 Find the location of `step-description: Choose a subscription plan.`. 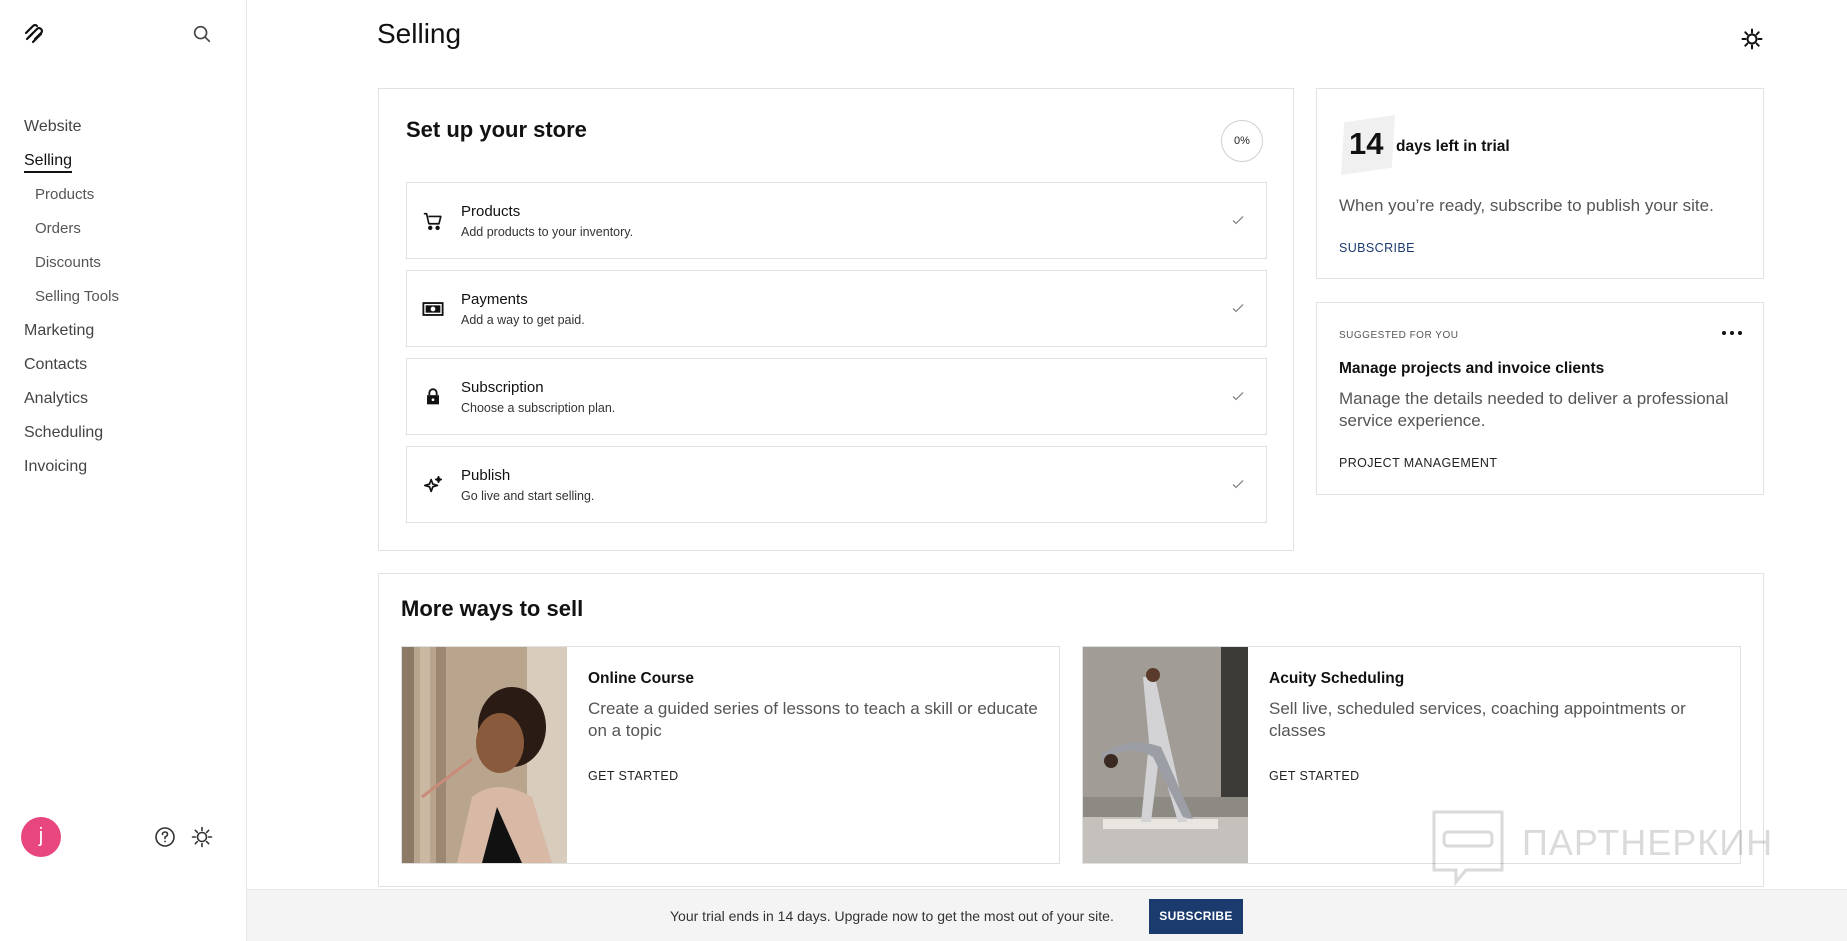

step-description: Choose a subscription plan. is located at coordinates (538, 408).